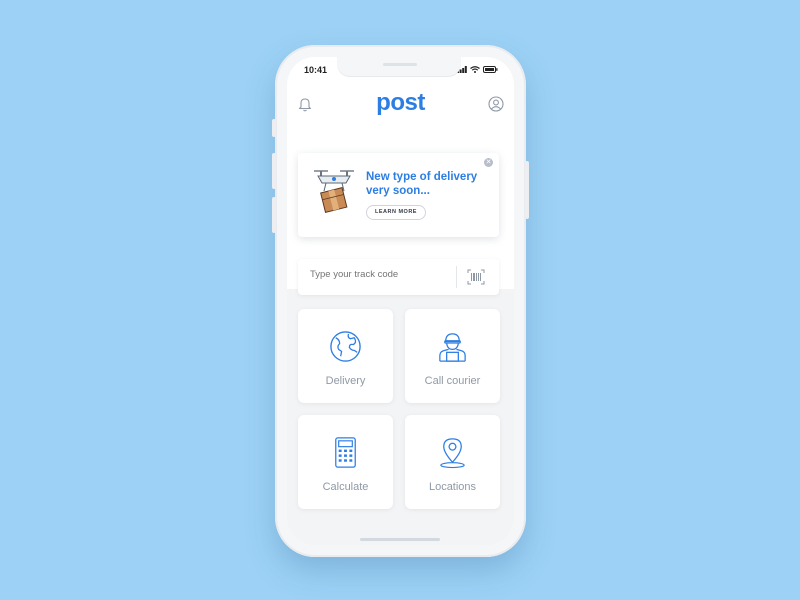  I want to click on calculator-icon, so click(345, 452).